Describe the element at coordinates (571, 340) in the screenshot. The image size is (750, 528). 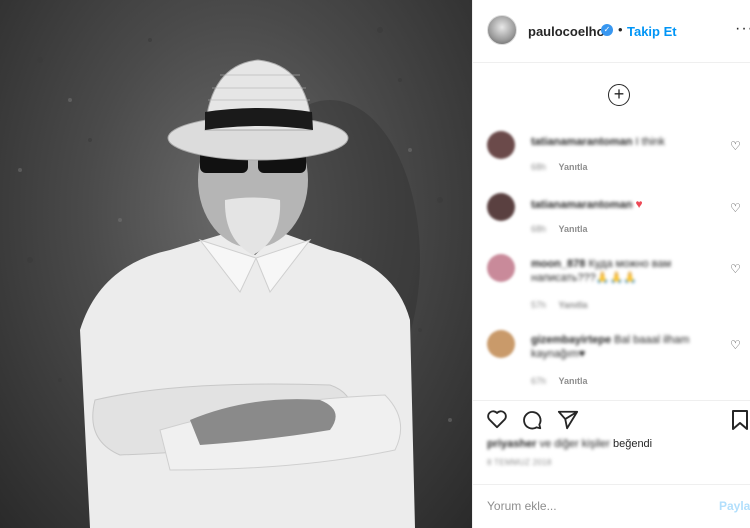
I see `comment-username: gizembayirtepe` at that location.